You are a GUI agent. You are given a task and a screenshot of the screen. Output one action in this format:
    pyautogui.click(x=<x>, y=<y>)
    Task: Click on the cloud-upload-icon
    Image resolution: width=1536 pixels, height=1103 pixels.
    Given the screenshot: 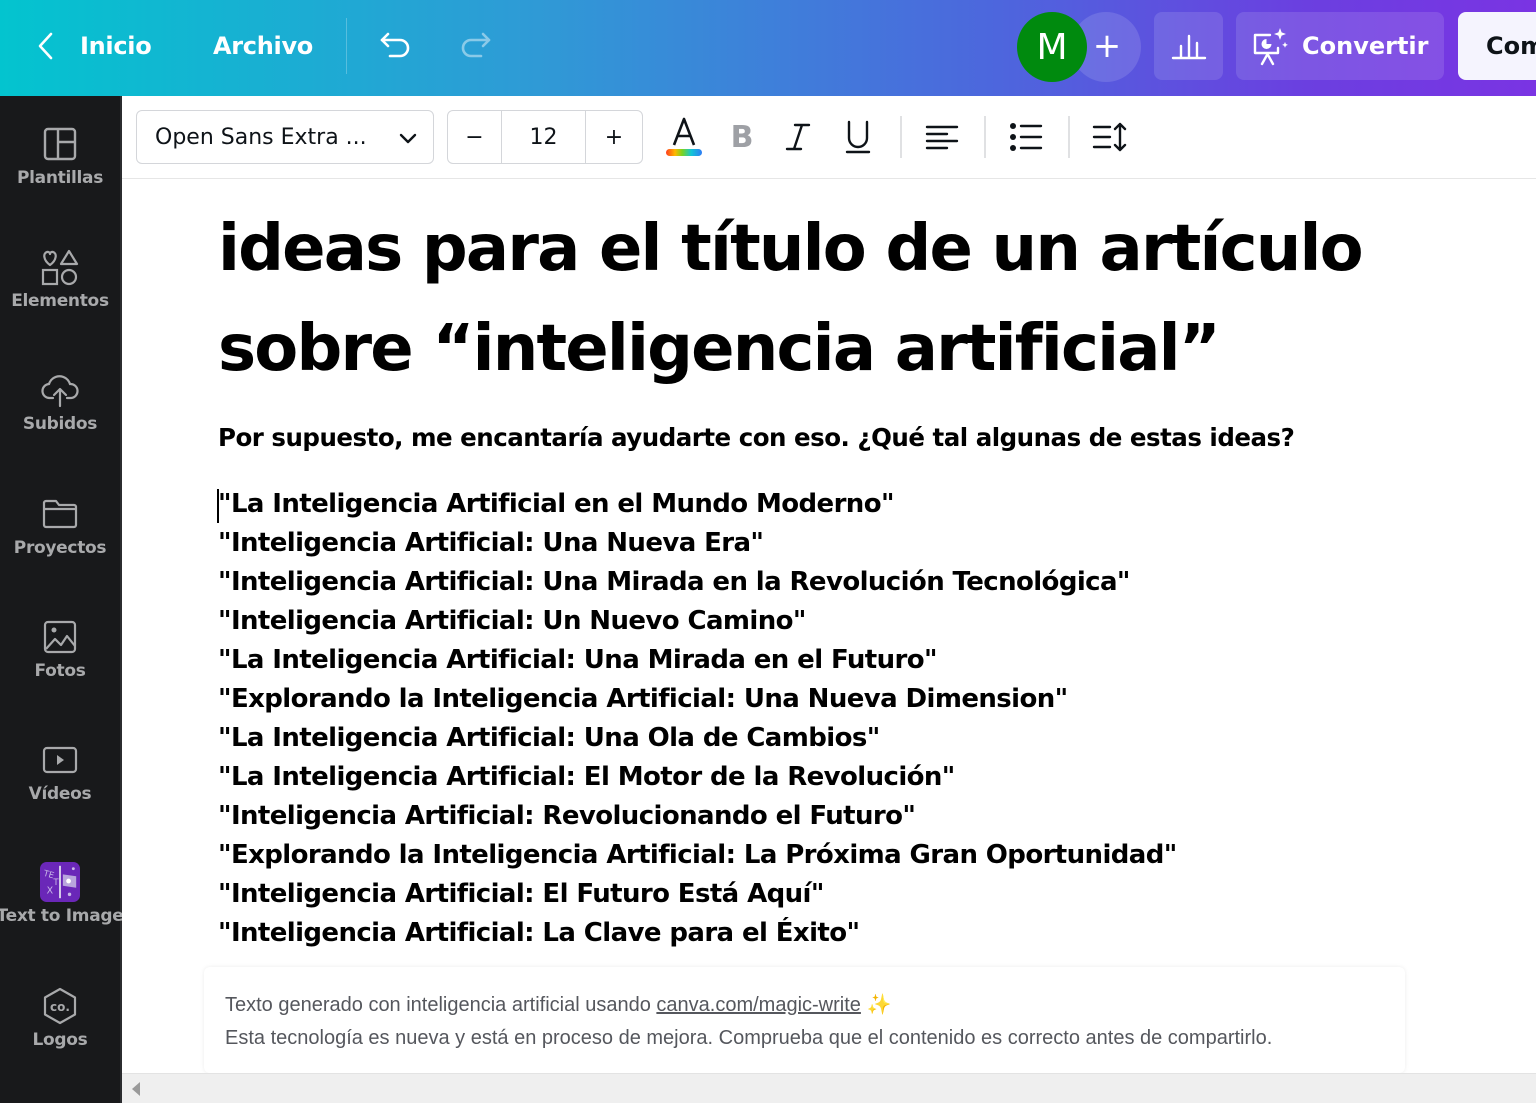 What is the action you would take?
    pyautogui.click(x=60, y=390)
    